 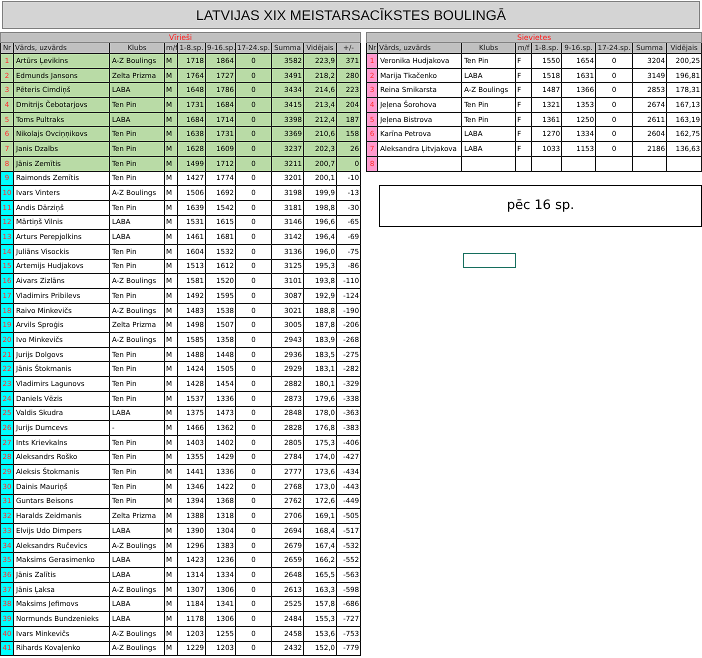 I want to click on sheet-title: LATVIJAS XIX MEISTARSACĪKSTES BOULINGĀ, so click(x=351, y=15).